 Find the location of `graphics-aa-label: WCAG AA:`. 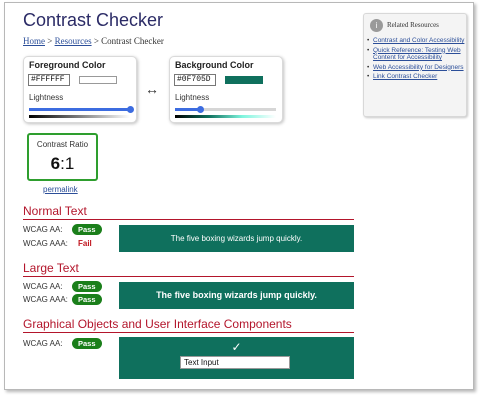

graphics-aa-label: WCAG AA: is located at coordinates (43, 343).